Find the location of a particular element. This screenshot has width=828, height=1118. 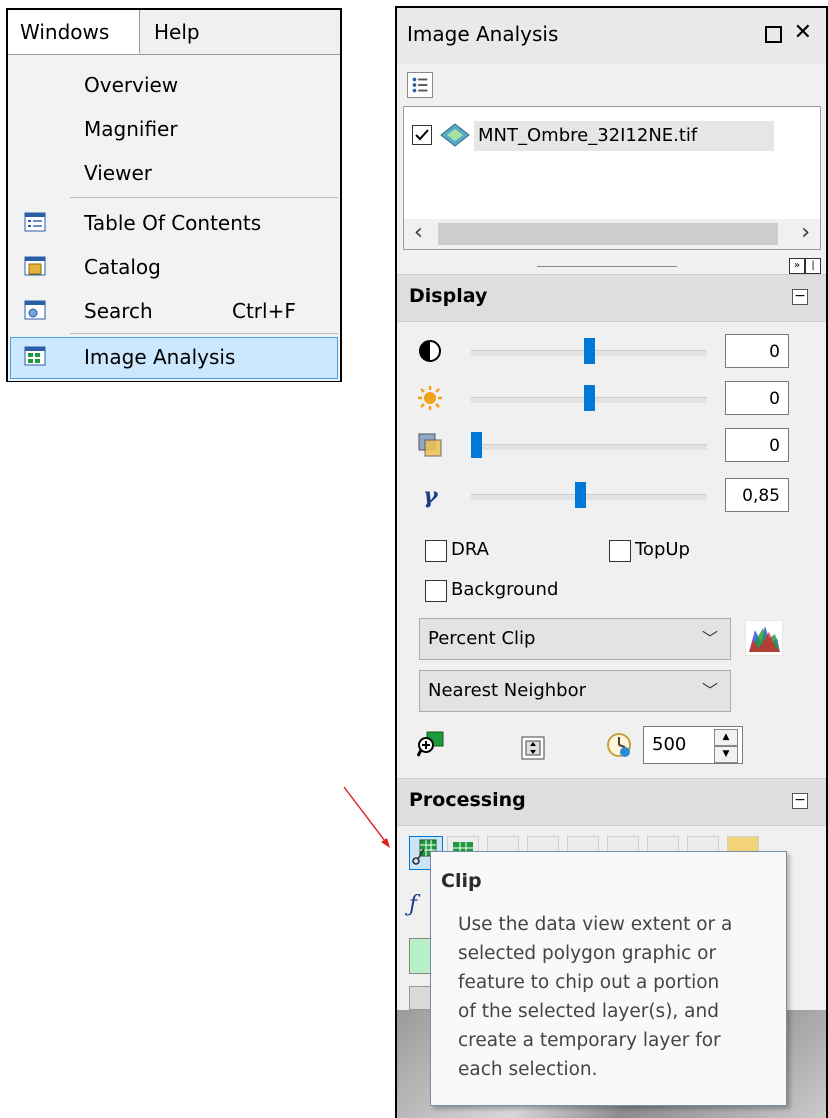

menu-windows: Windows is located at coordinates (74, 32).